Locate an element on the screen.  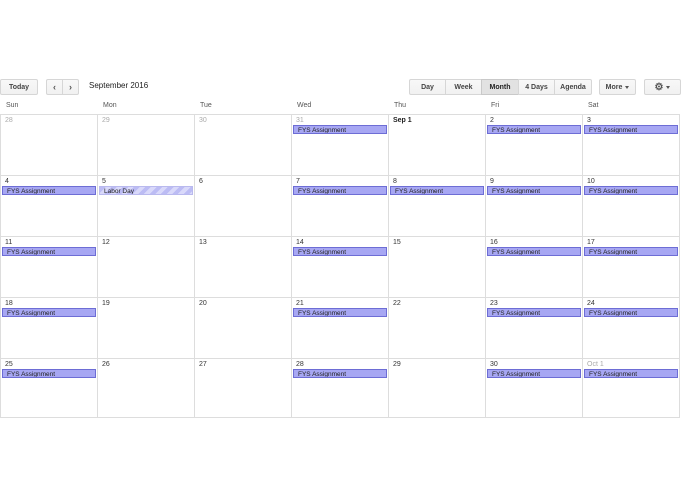
day-number: 3 is located at coordinates (589, 120).